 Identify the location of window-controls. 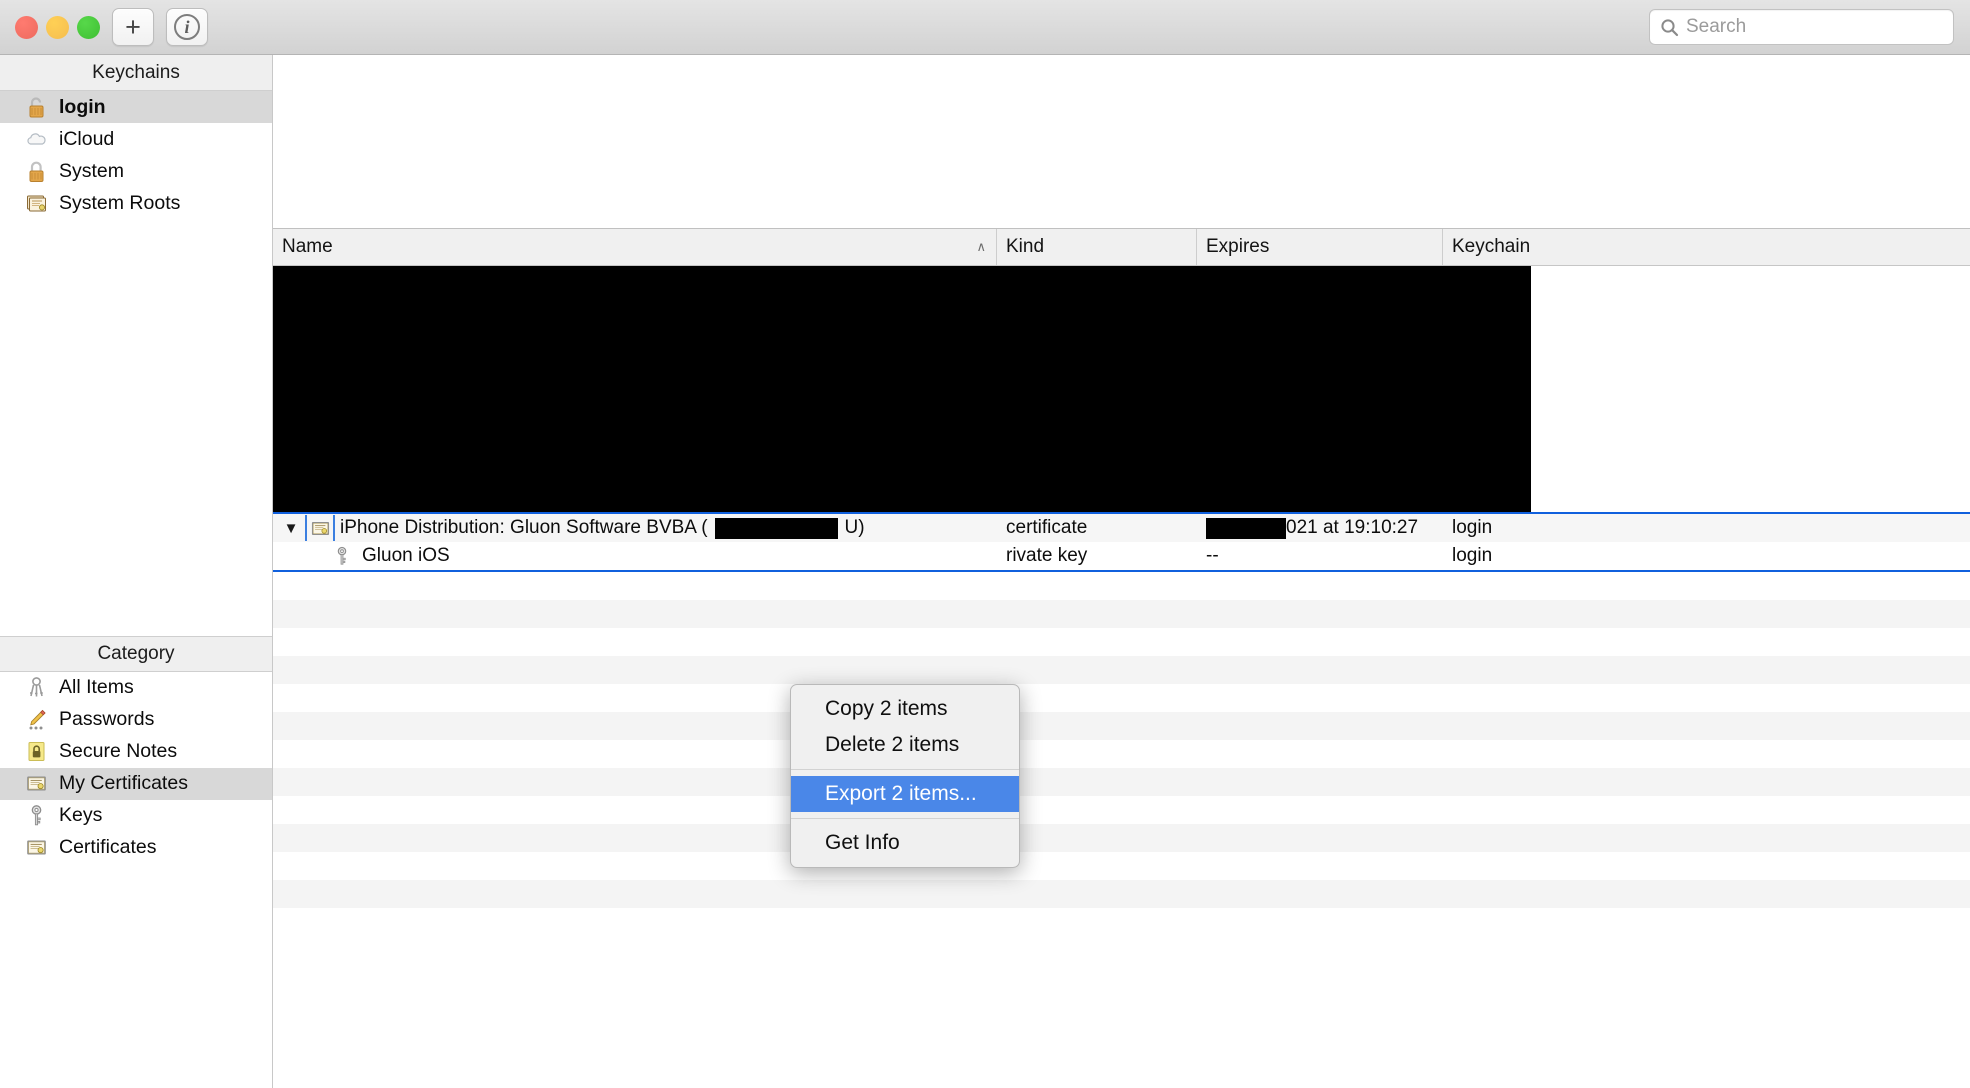
(50, 27).